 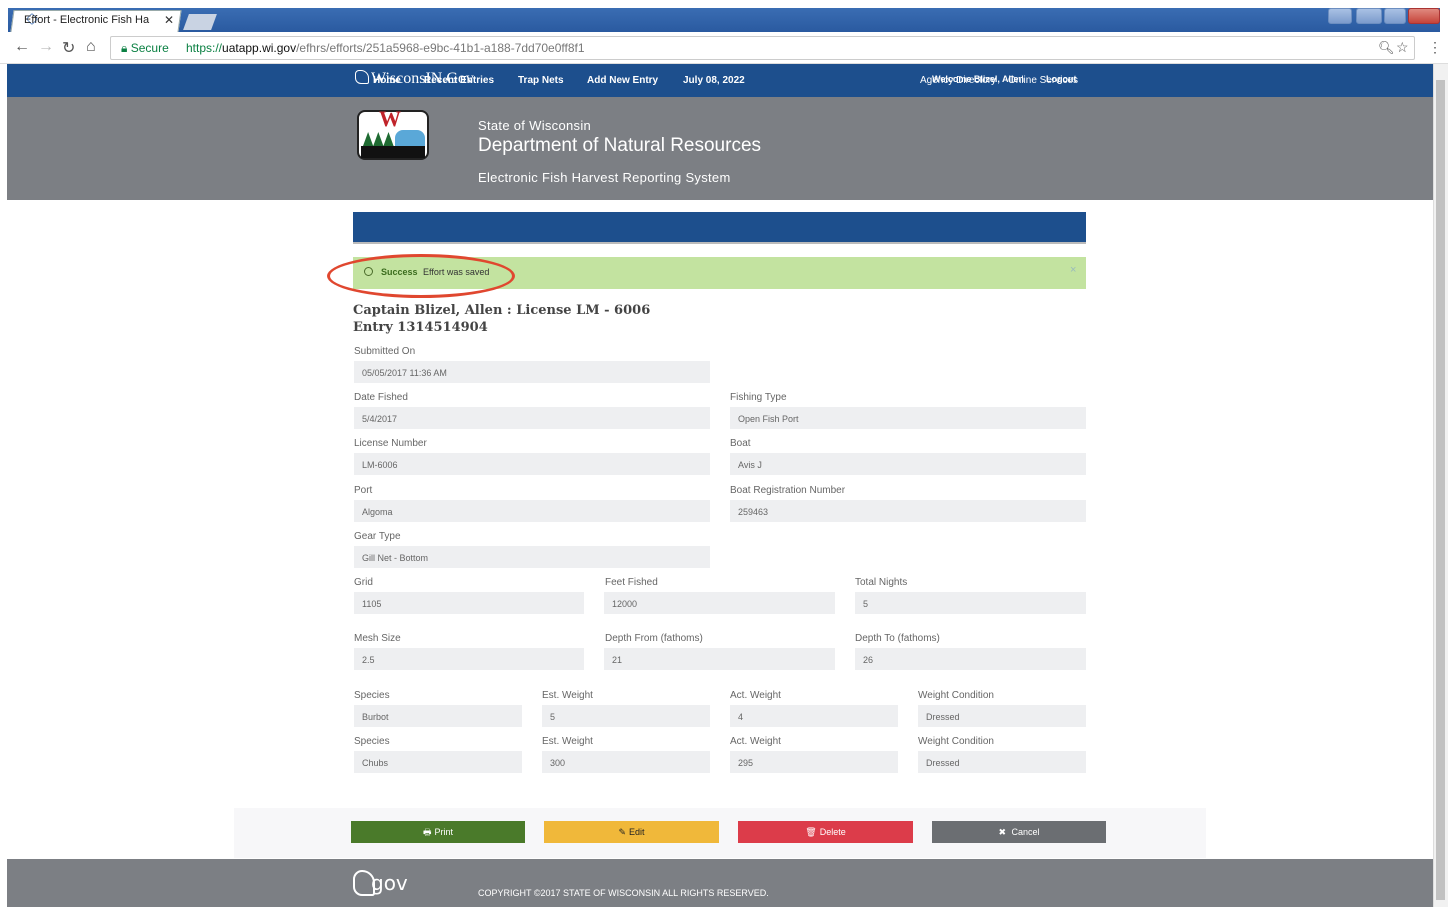 I want to click on department-name: Department of Natural Resources, so click(x=620, y=145).